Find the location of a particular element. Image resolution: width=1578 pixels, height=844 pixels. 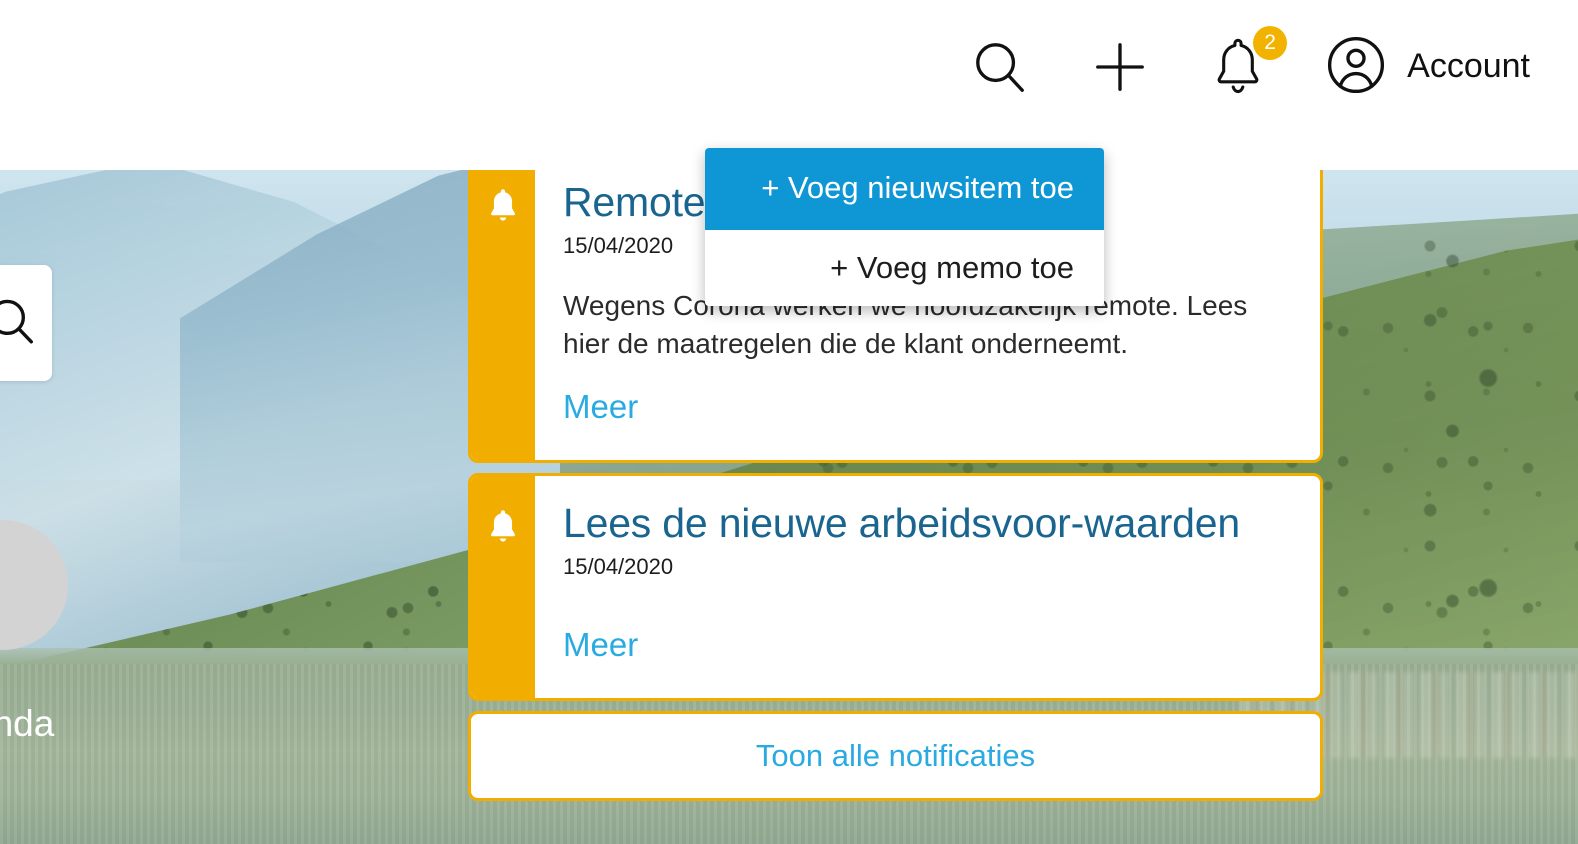

menu-item-add-news: + Voeg nieuwsitem toe is located at coordinates (904, 189).